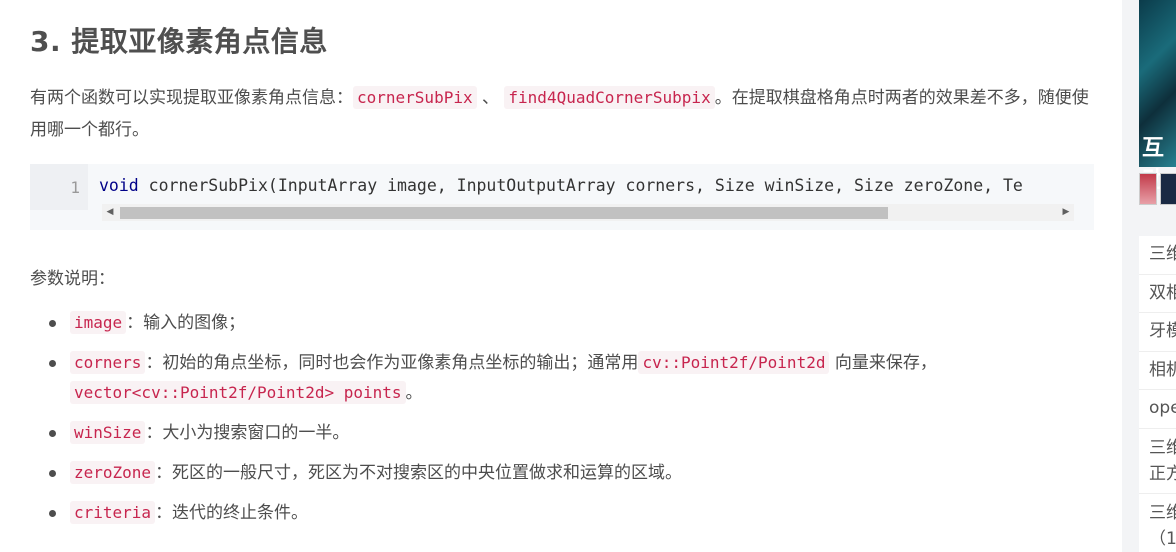  What do you see at coordinates (108, 362) in the screenshot?
I see `param-code: corners` at bounding box center [108, 362].